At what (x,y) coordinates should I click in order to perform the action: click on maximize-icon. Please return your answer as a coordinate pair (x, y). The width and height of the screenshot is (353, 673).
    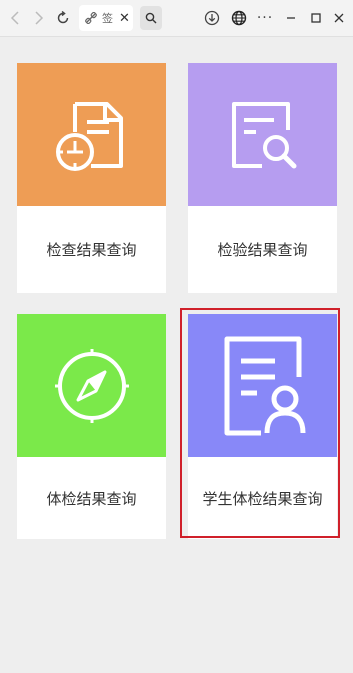
    Looking at the image, I should click on (316, 18).